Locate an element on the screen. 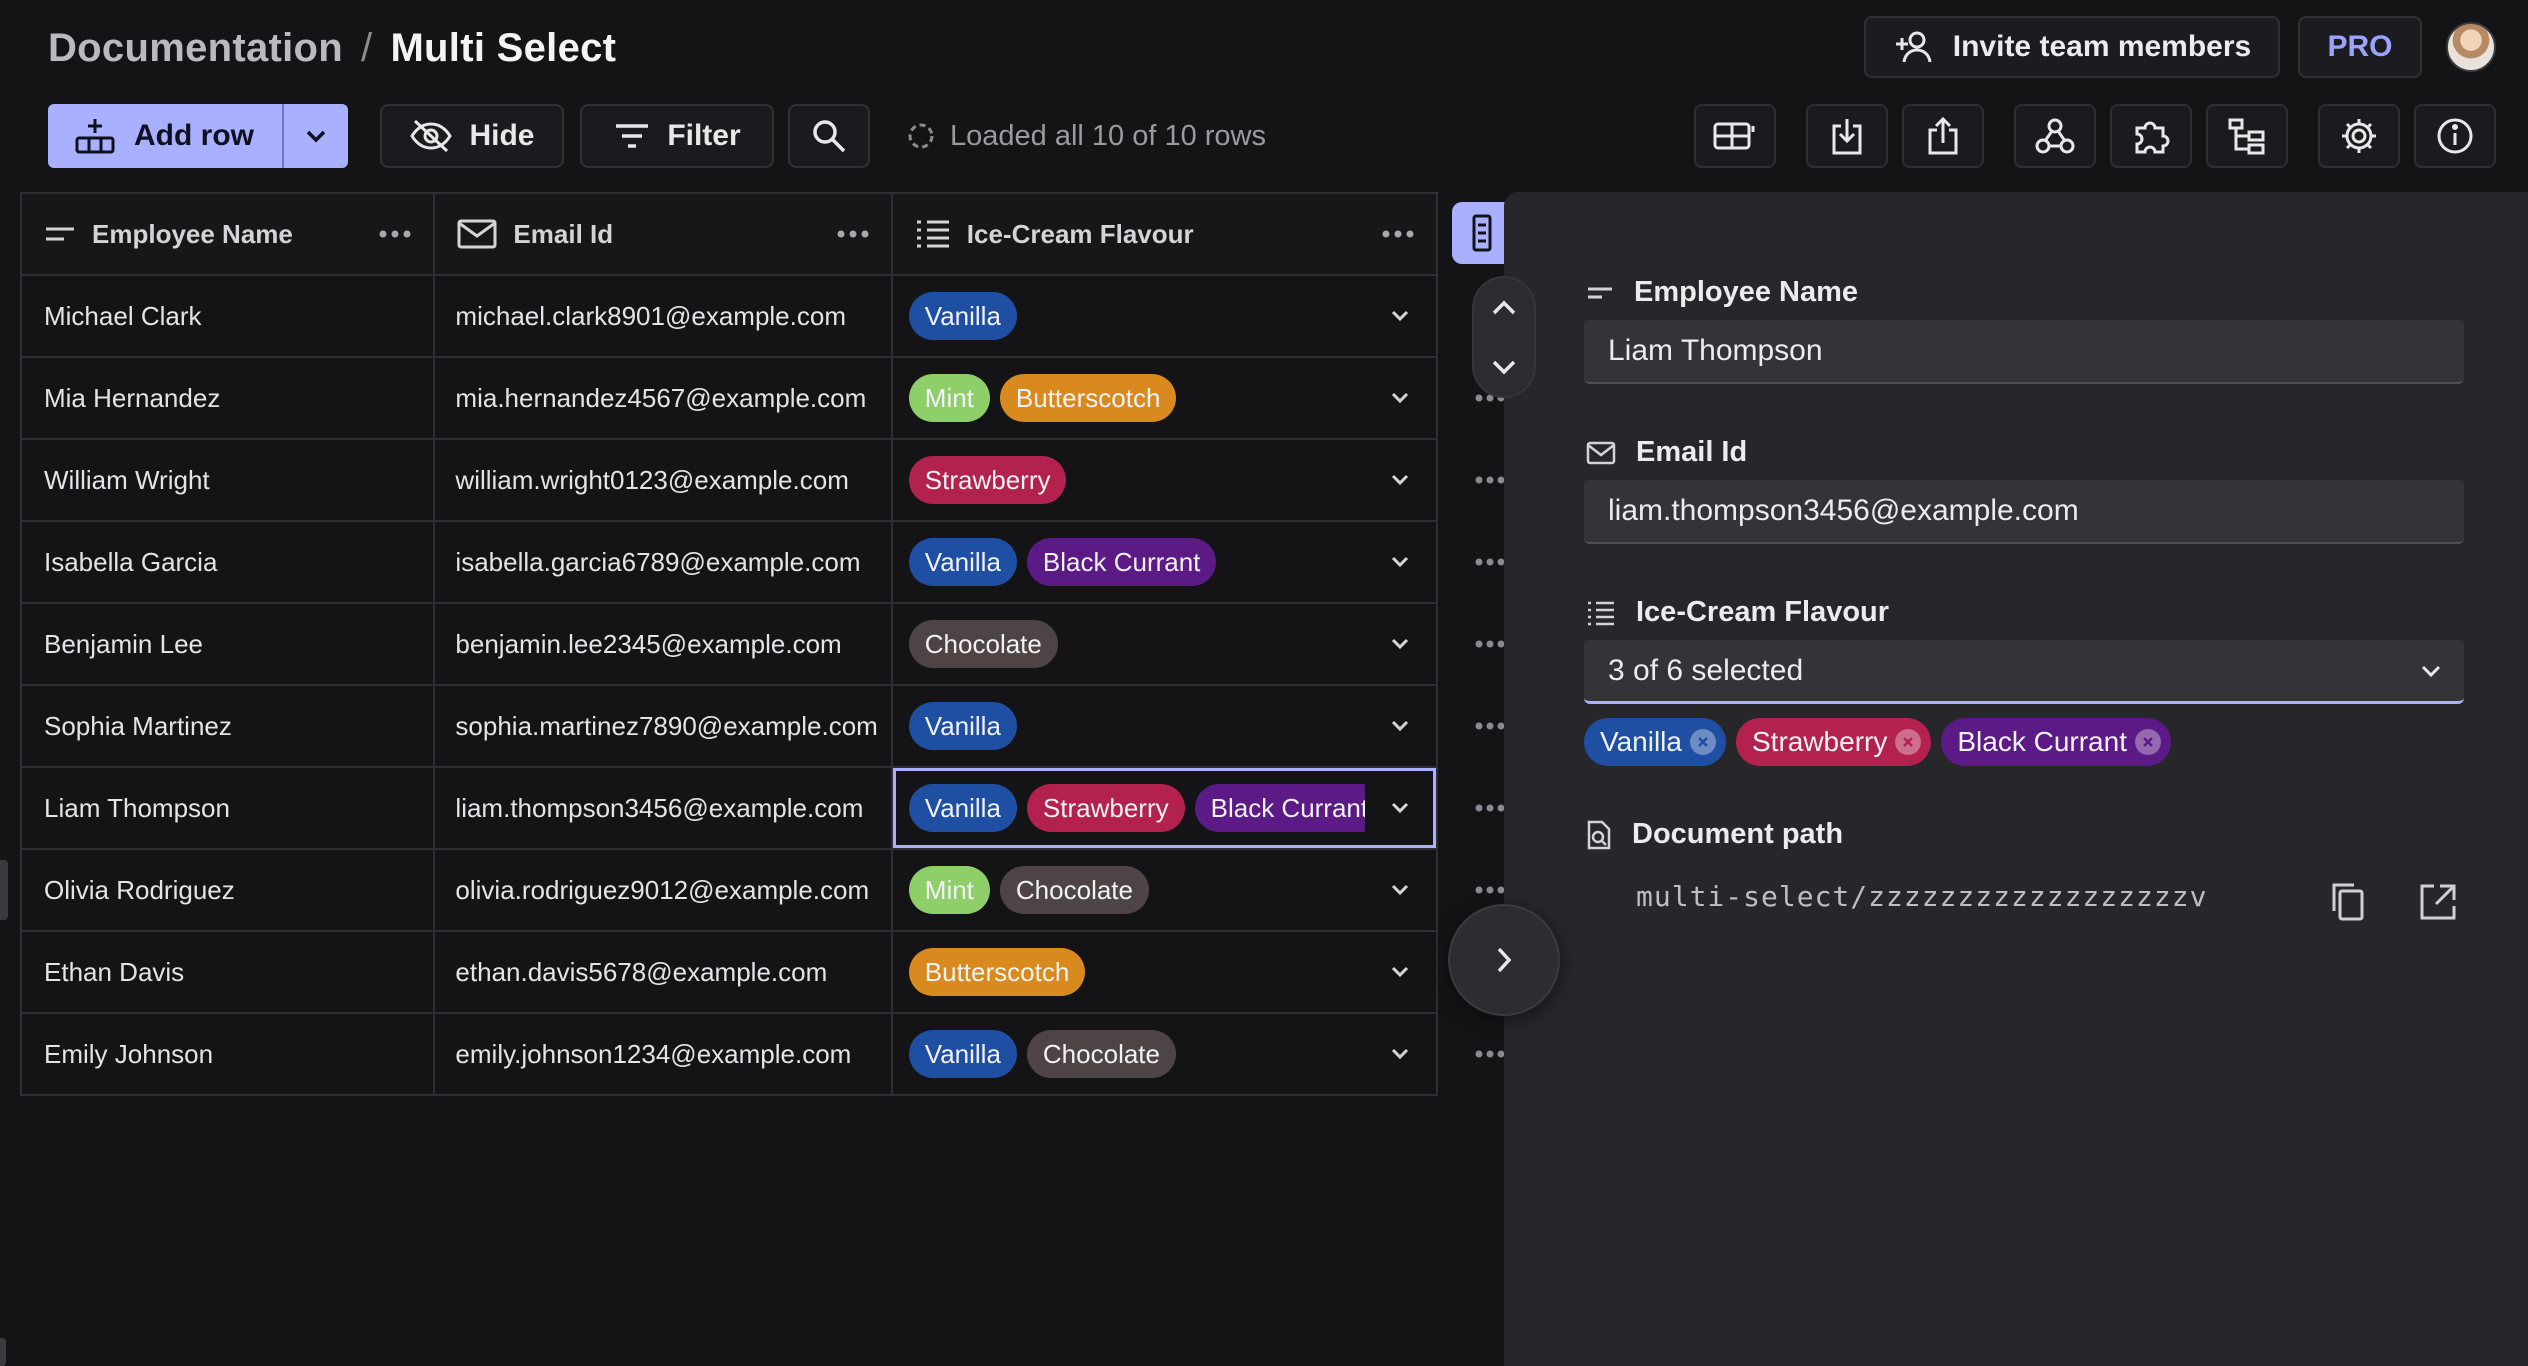  copy-path-button is located at coordinates (2348, 902).